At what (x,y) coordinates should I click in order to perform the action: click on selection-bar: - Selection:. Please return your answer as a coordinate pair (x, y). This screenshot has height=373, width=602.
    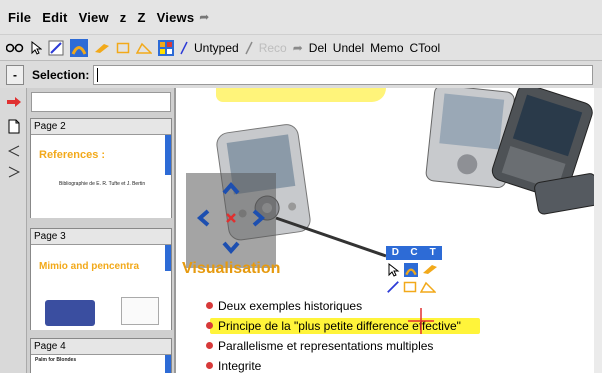
    Looking at the image, I should click on (301, 74).